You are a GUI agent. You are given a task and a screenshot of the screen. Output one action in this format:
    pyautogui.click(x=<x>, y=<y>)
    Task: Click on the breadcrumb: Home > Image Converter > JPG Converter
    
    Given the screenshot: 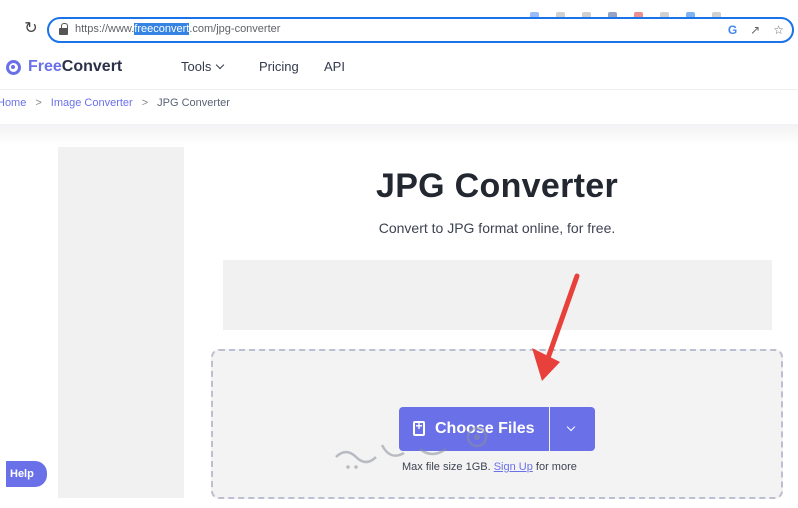 What is the action you would take?
    pyautogui.click(x=115, y=103)
    